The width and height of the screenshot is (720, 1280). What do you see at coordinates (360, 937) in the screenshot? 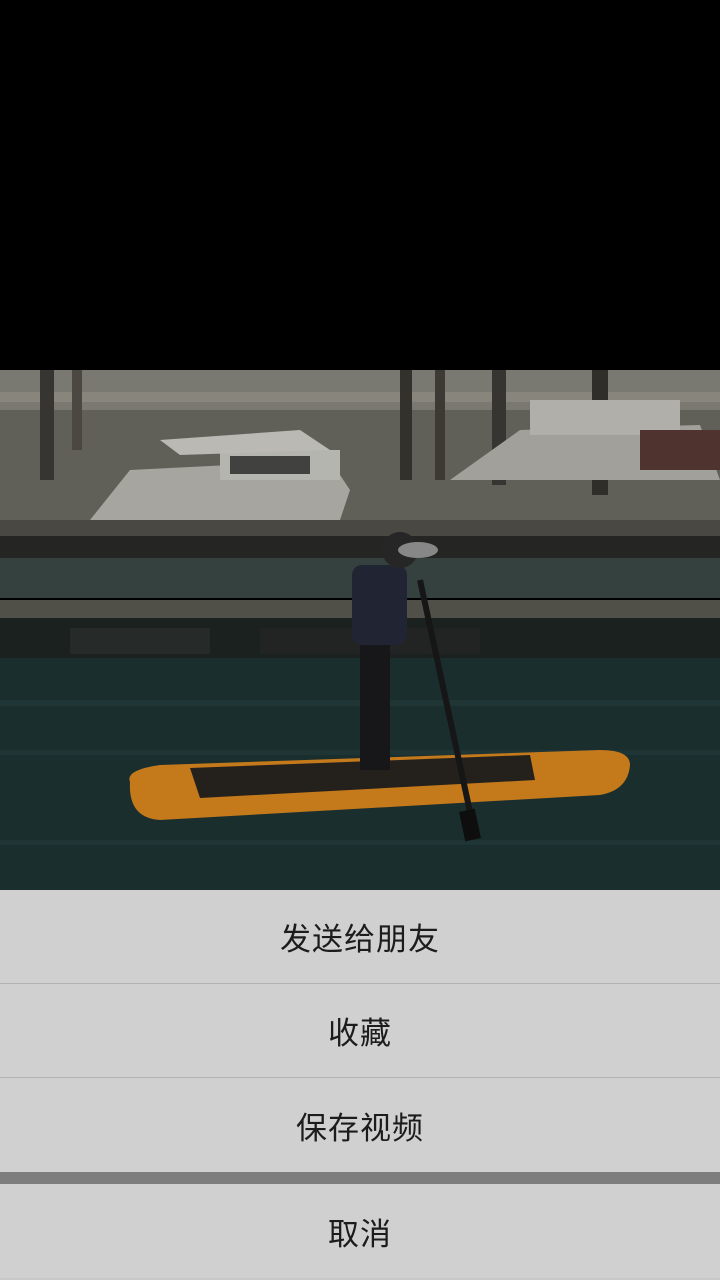
I see `send-to-friend-button: 发送给朋友` at bounding box center [360, 937].